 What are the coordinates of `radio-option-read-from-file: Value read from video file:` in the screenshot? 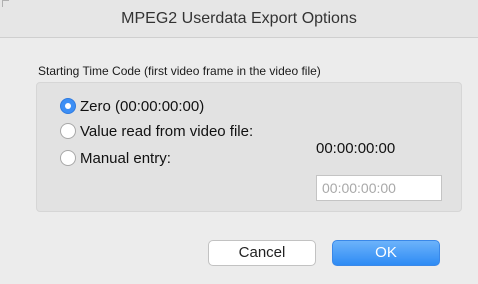 It's located at (156, 131).